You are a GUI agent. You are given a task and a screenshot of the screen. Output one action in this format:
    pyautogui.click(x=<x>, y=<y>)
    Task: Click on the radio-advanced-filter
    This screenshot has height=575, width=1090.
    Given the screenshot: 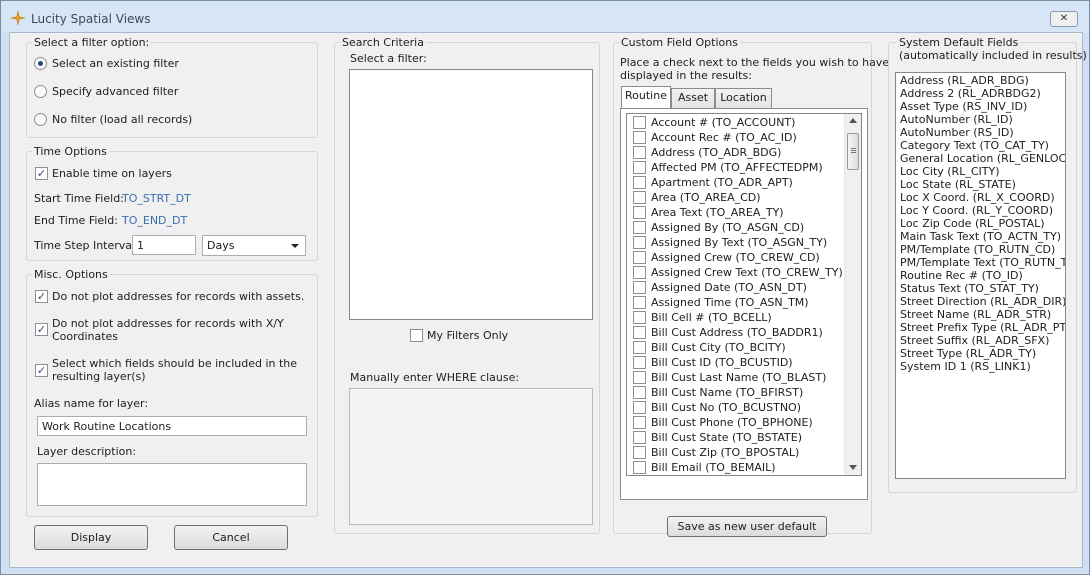 What is the action you would take?
    pyautogui.click(x=40, y=91)
    